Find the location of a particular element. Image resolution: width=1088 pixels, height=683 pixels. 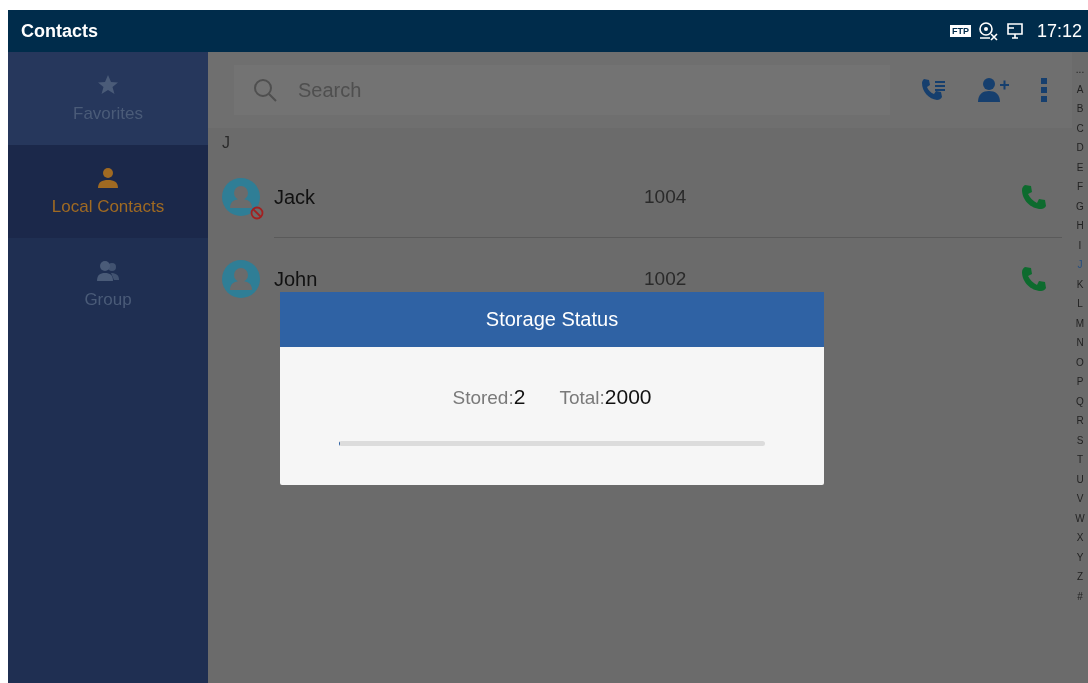

total-label: Total: is located at coordinates (582, 398).